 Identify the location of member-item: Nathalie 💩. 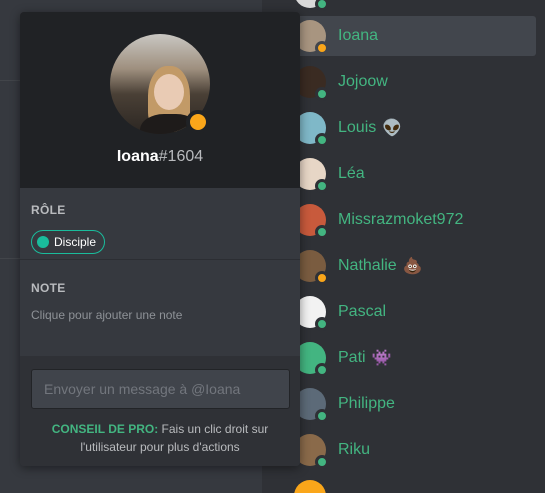
(414, 266).